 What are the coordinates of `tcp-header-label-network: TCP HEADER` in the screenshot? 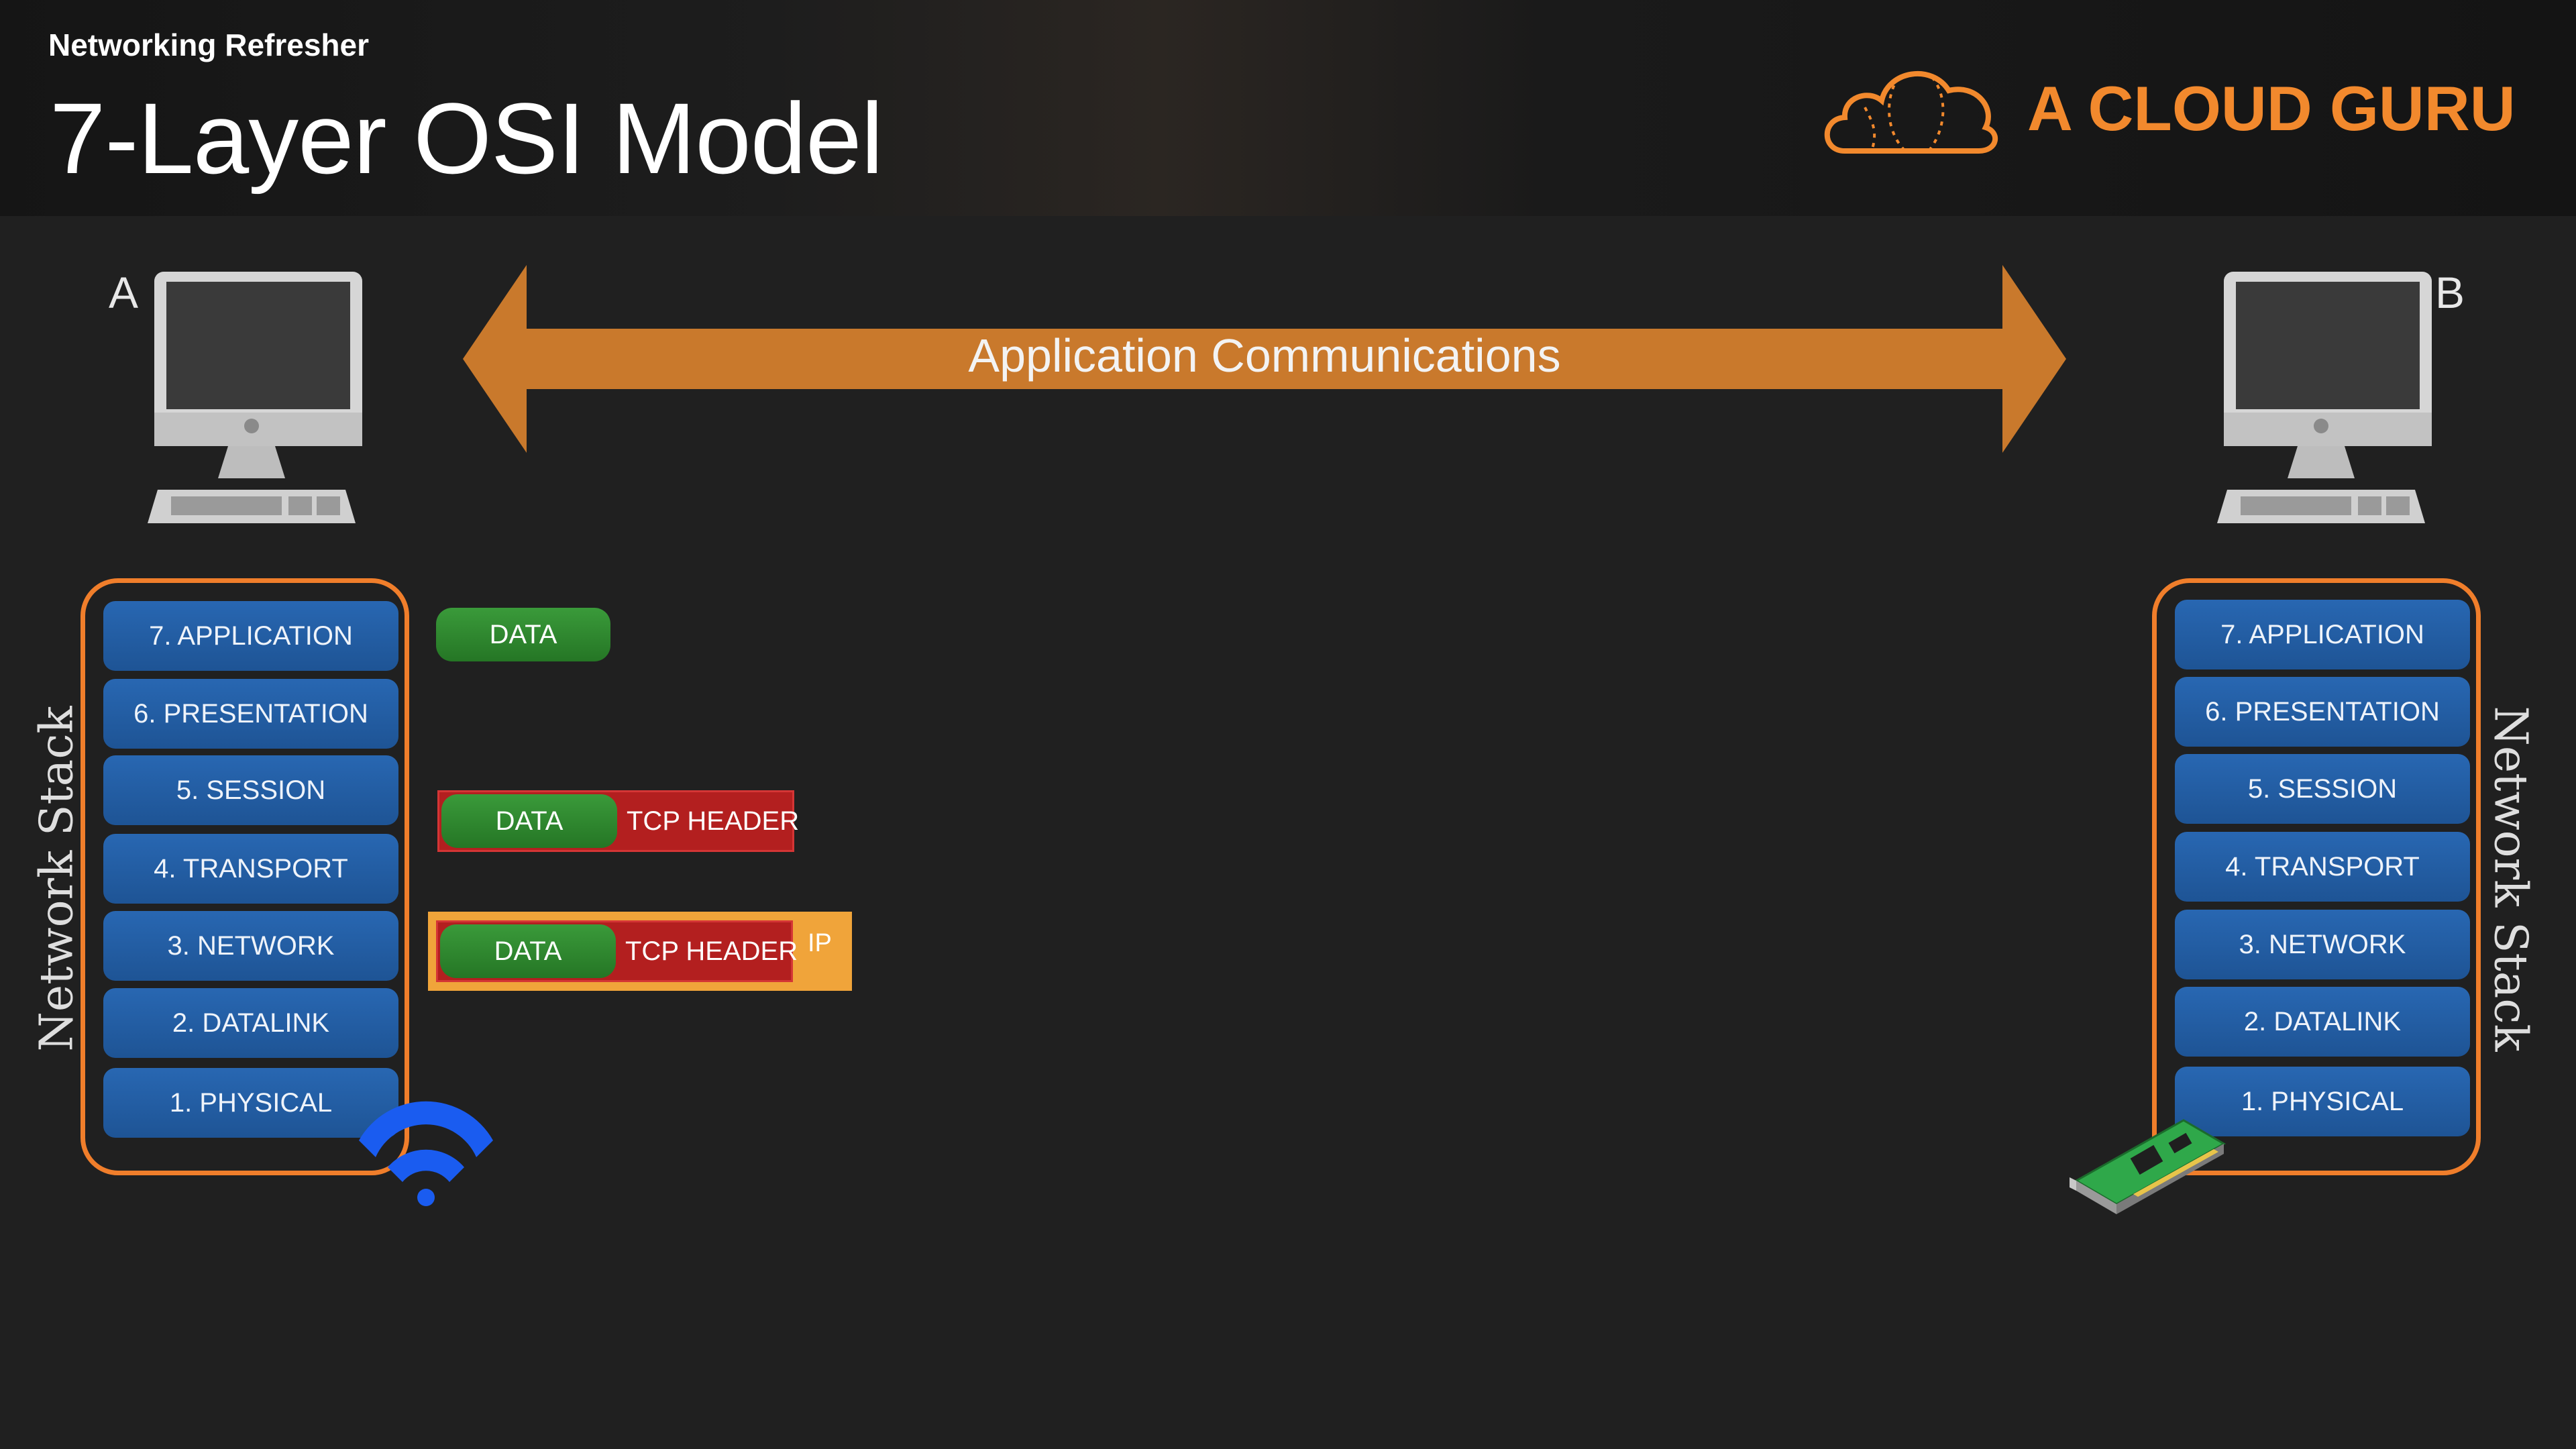 It's located at (711, 951).